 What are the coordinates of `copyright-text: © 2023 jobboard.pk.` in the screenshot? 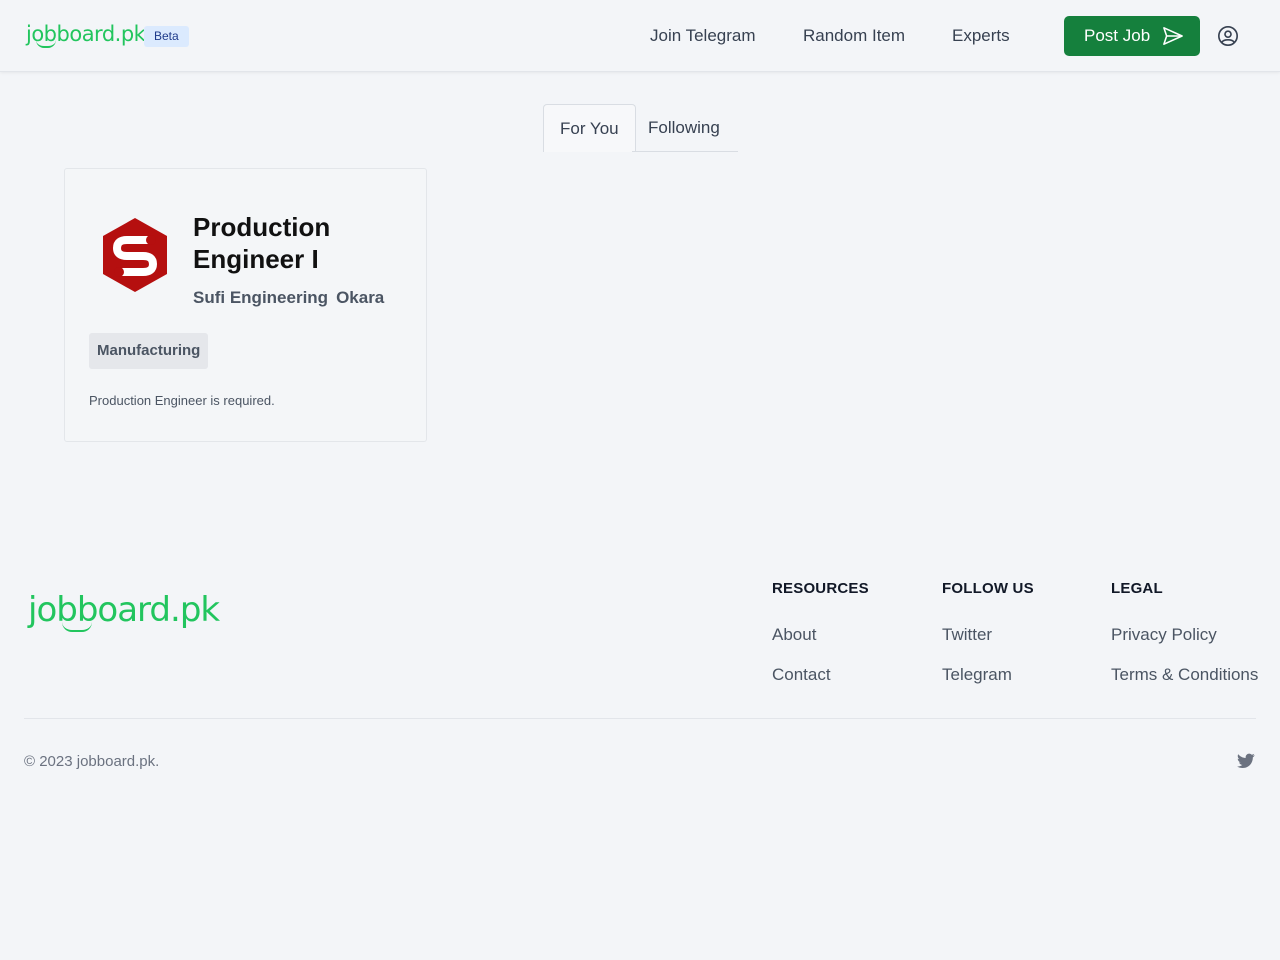 It's located at (92, 761).